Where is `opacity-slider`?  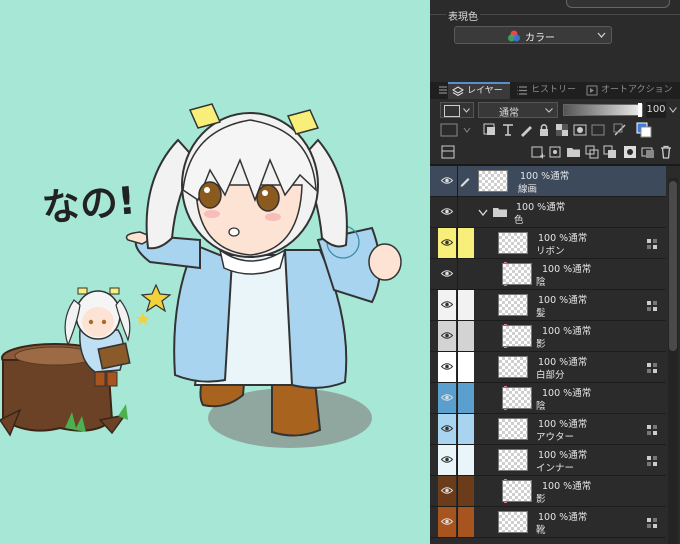 opacity-slider is located at coordinates (603, 110).